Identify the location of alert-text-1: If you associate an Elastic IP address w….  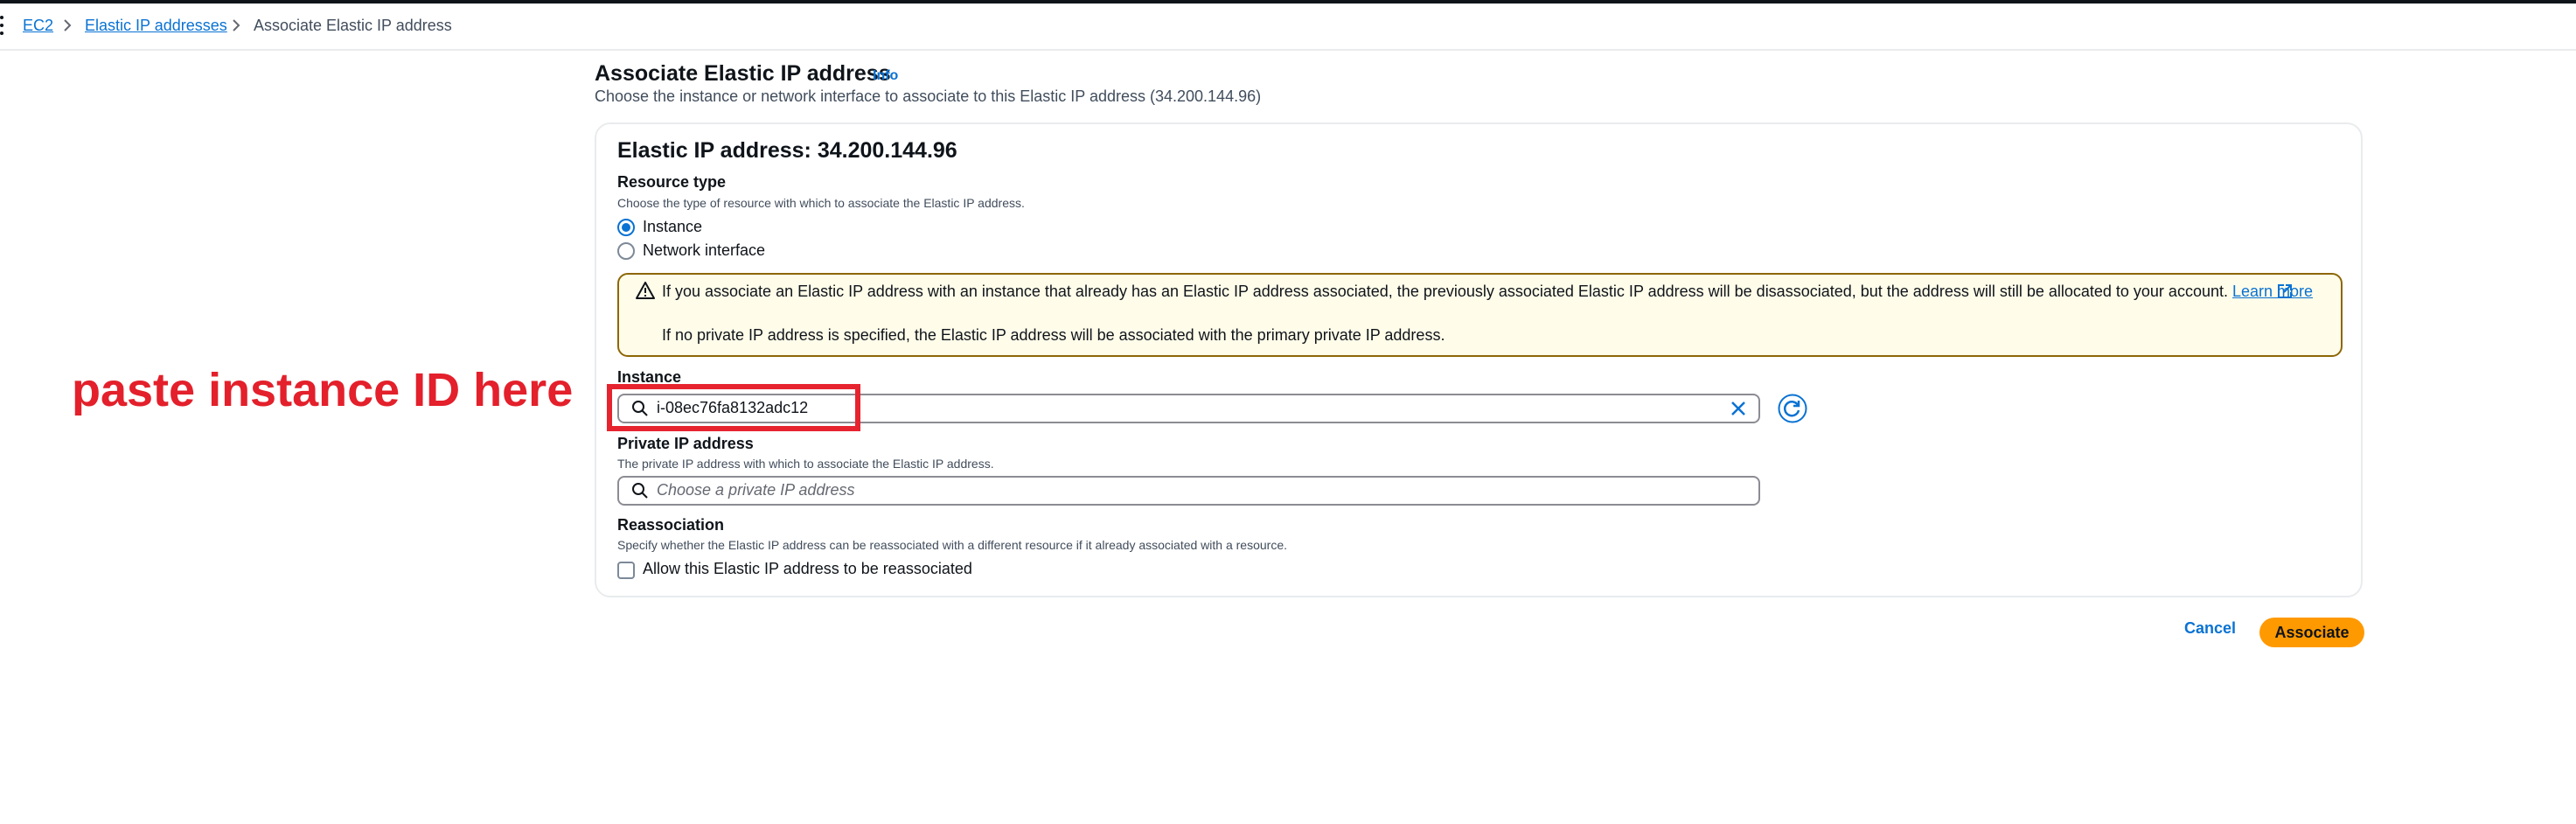
(1488, 291).